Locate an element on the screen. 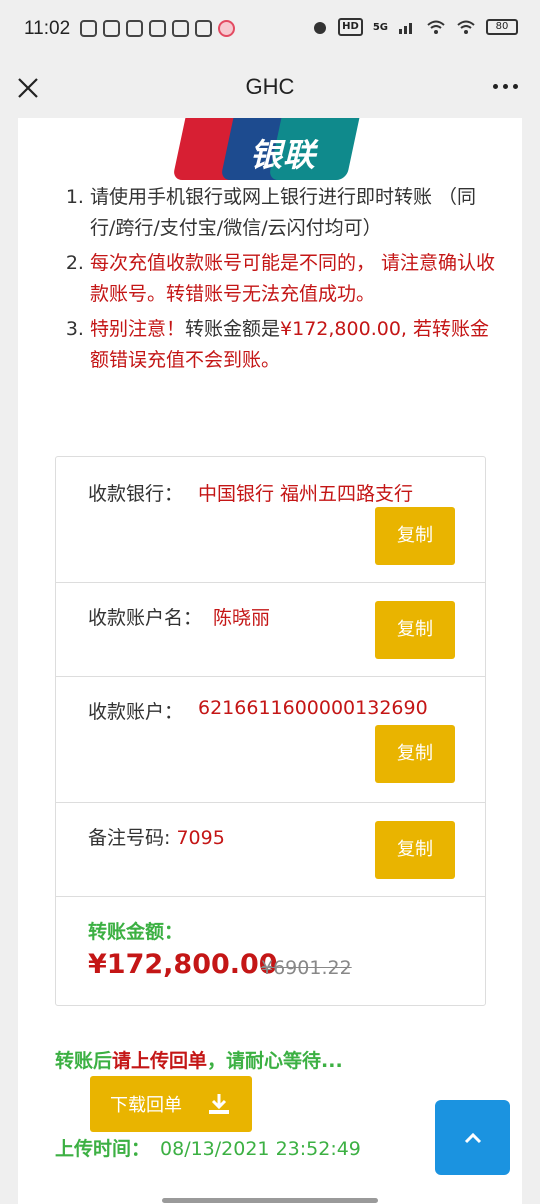  unionpay-logo: 银联 is located at coordinates (273, 149).